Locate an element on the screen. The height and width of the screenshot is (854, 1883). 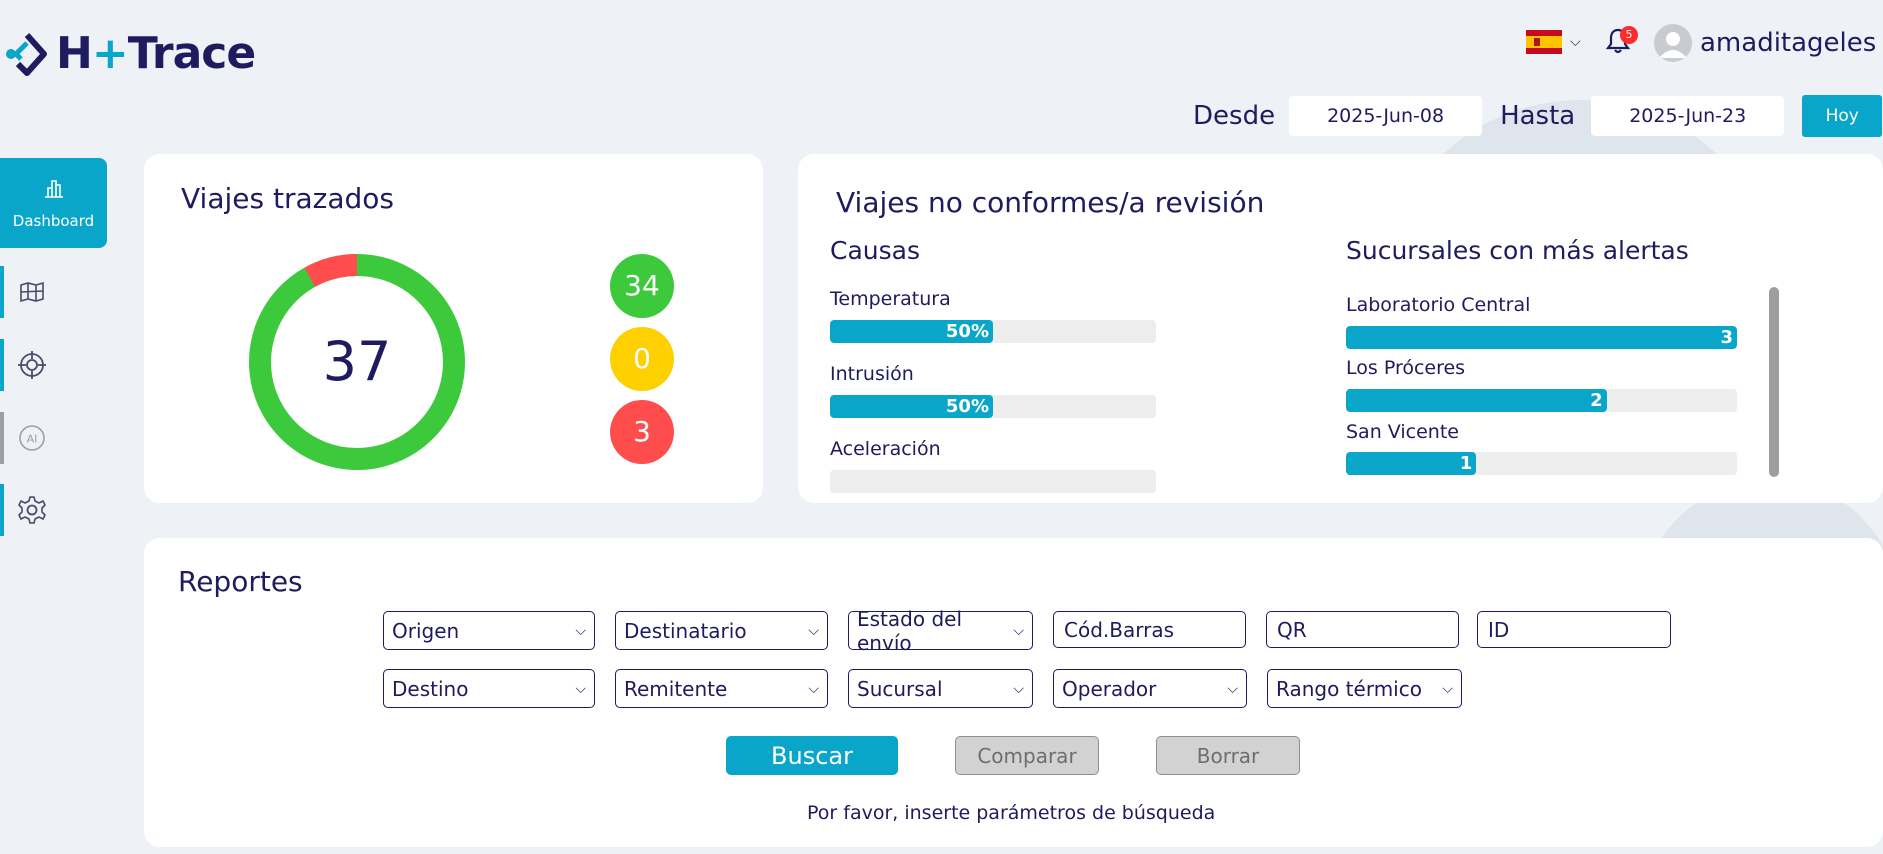
donut-red-segment is located at coordinates (331, 271).